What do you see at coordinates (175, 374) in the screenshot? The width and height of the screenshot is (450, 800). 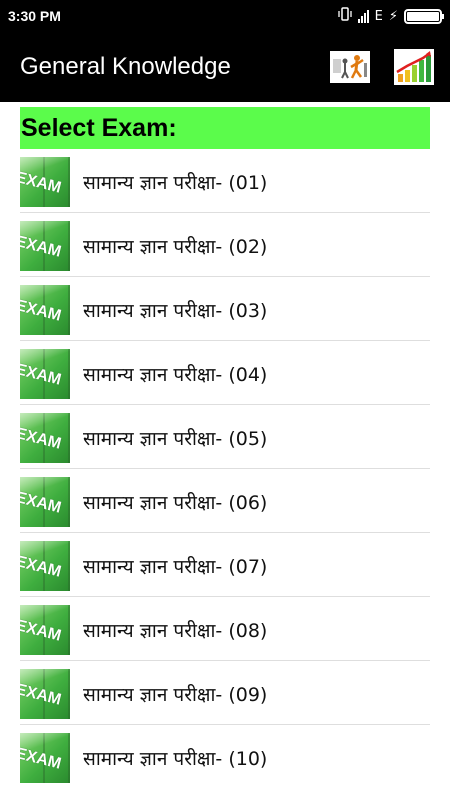 I see `exam-label: सामान्य ज्ञान परीक्षा- (04)` at bounding box center [175, 374].